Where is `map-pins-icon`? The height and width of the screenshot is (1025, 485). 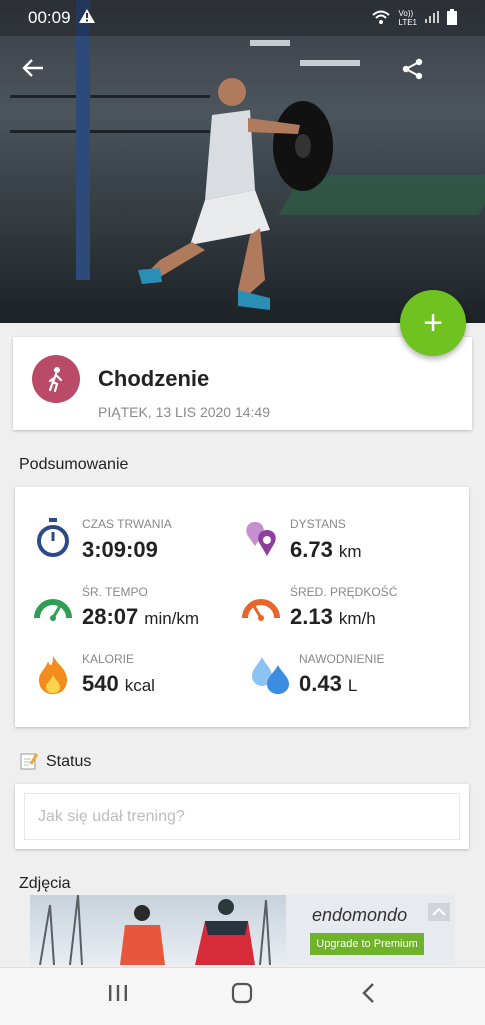
map-pins-icon is located at coordinates (261, 539).